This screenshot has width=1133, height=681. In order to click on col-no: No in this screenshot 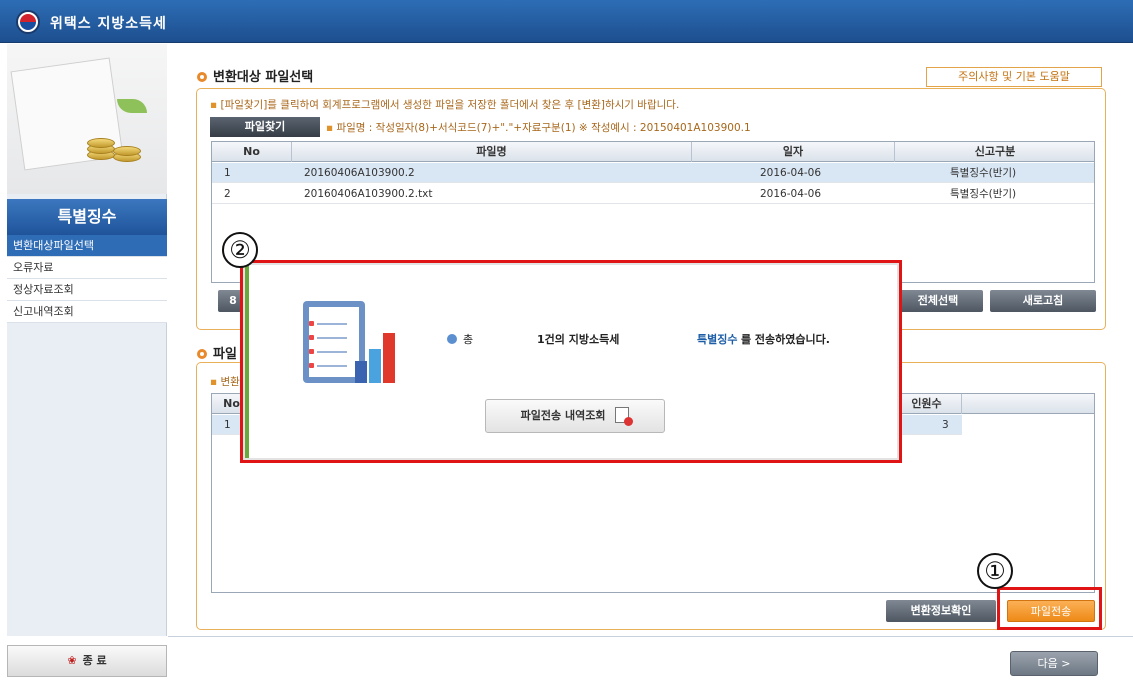, I will do `click(252, 152)`.